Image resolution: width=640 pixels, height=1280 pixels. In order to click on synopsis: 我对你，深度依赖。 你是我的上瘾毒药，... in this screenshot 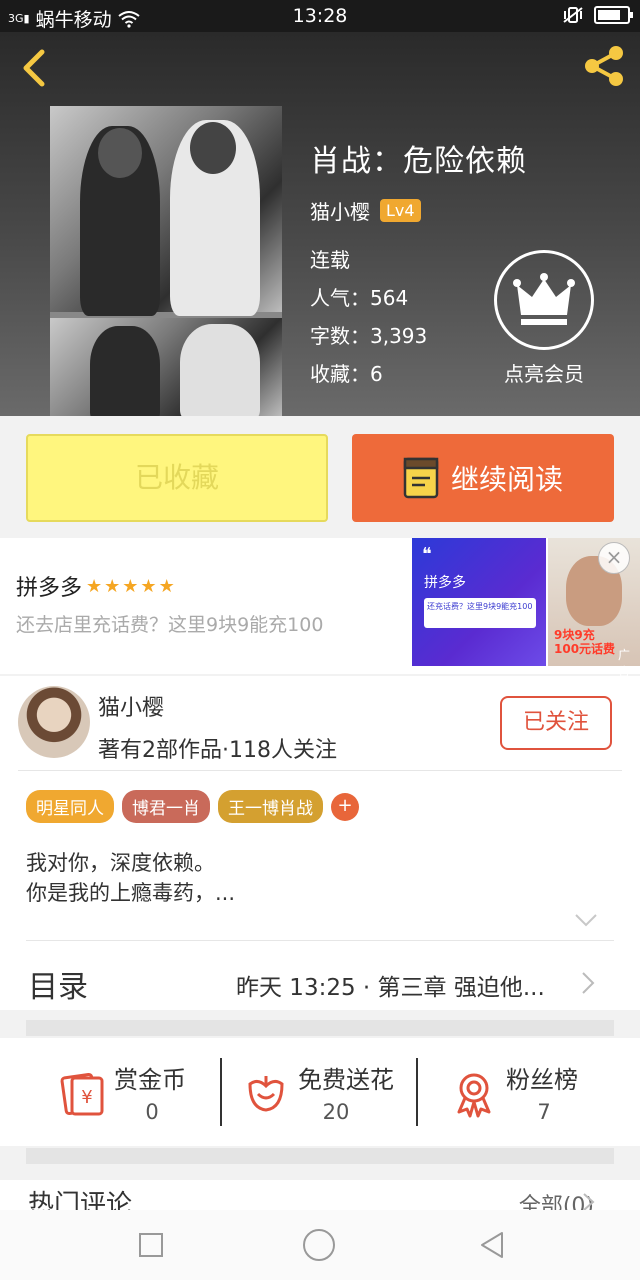, I will do `click(130, 878)`.